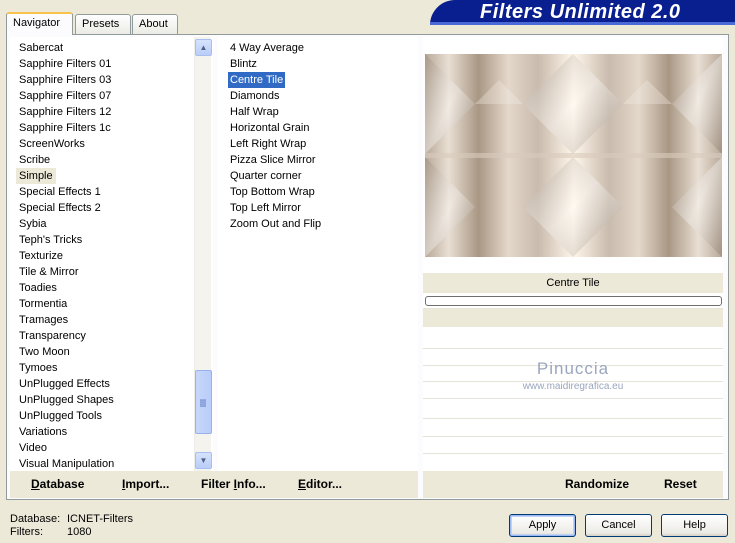 This screenshot has height=543, width=735. I want to click on selected-filter-label: Centre Tile, so click(573, 283).